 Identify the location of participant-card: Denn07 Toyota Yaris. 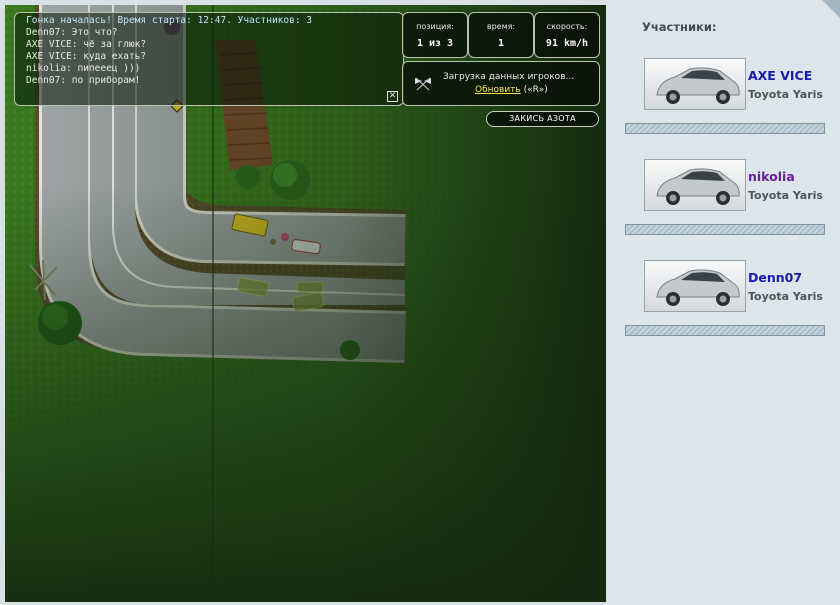
(725, 300).